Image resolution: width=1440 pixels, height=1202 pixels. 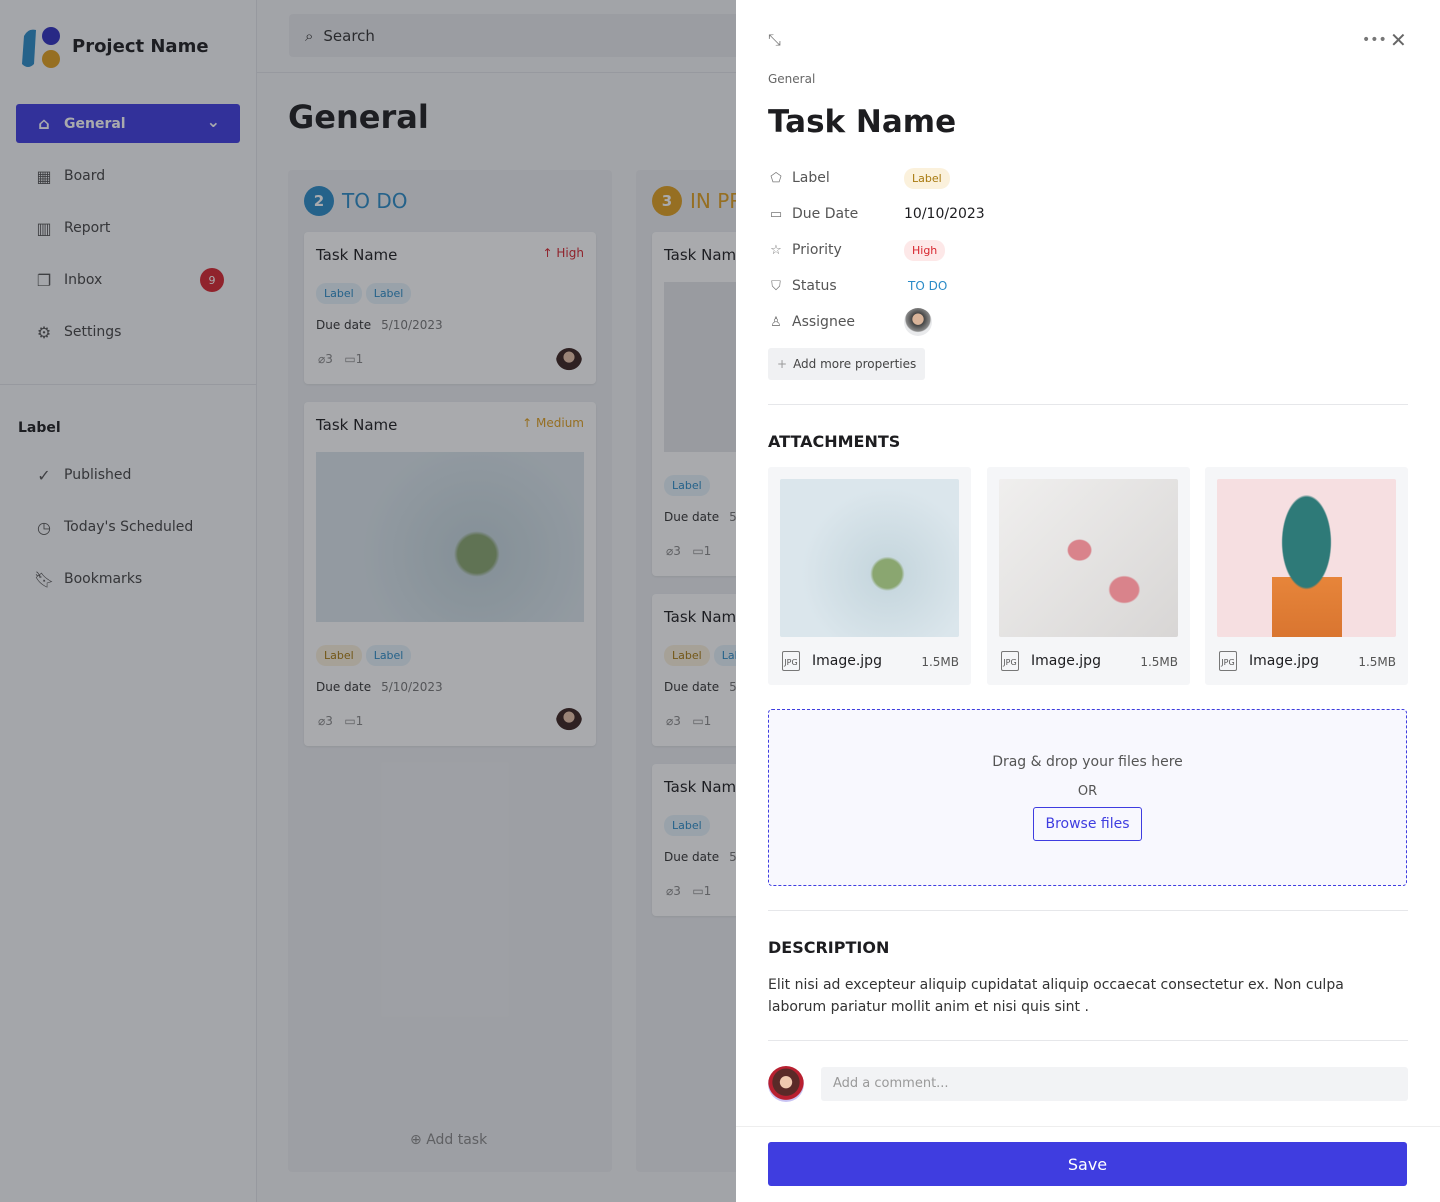 I want to click on breadcrumb: General, so click(x=791, y=79).